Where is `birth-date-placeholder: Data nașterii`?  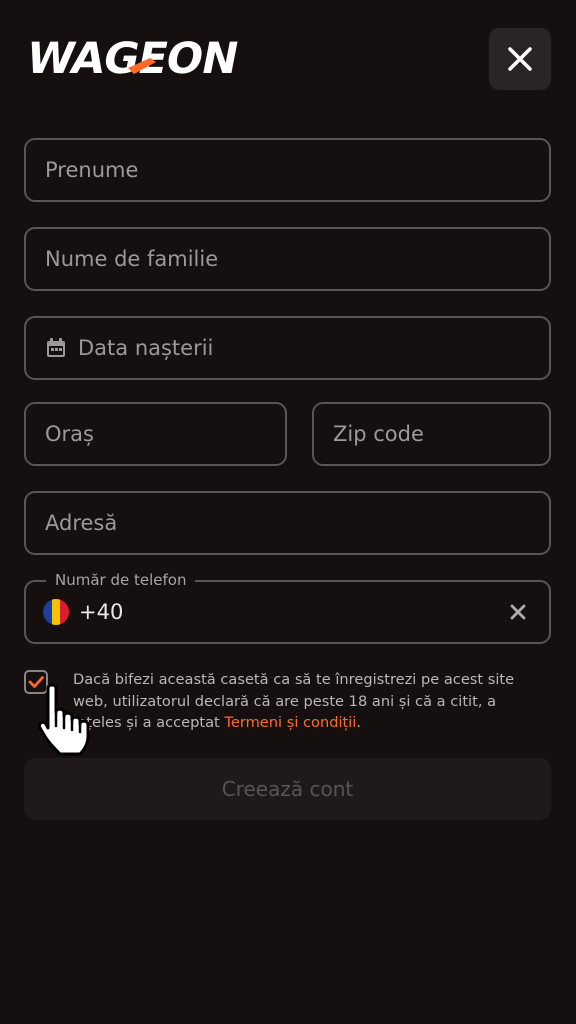 birth-date-placeholder: Data nașterii is located at coordinates (146, 348).